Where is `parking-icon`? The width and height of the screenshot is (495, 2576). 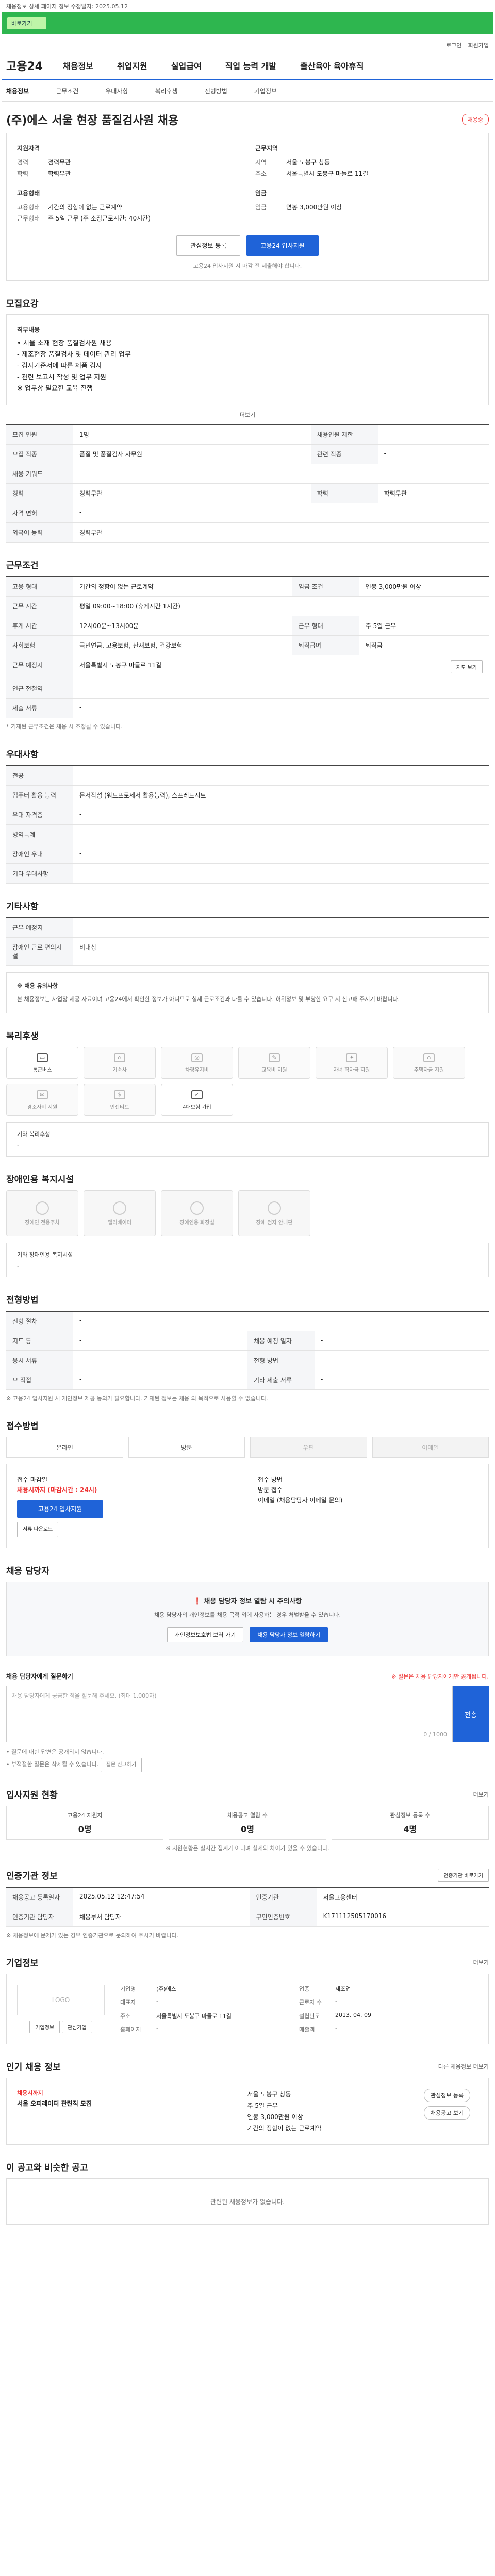
parking-icon is located at coordinates (42, 1208).